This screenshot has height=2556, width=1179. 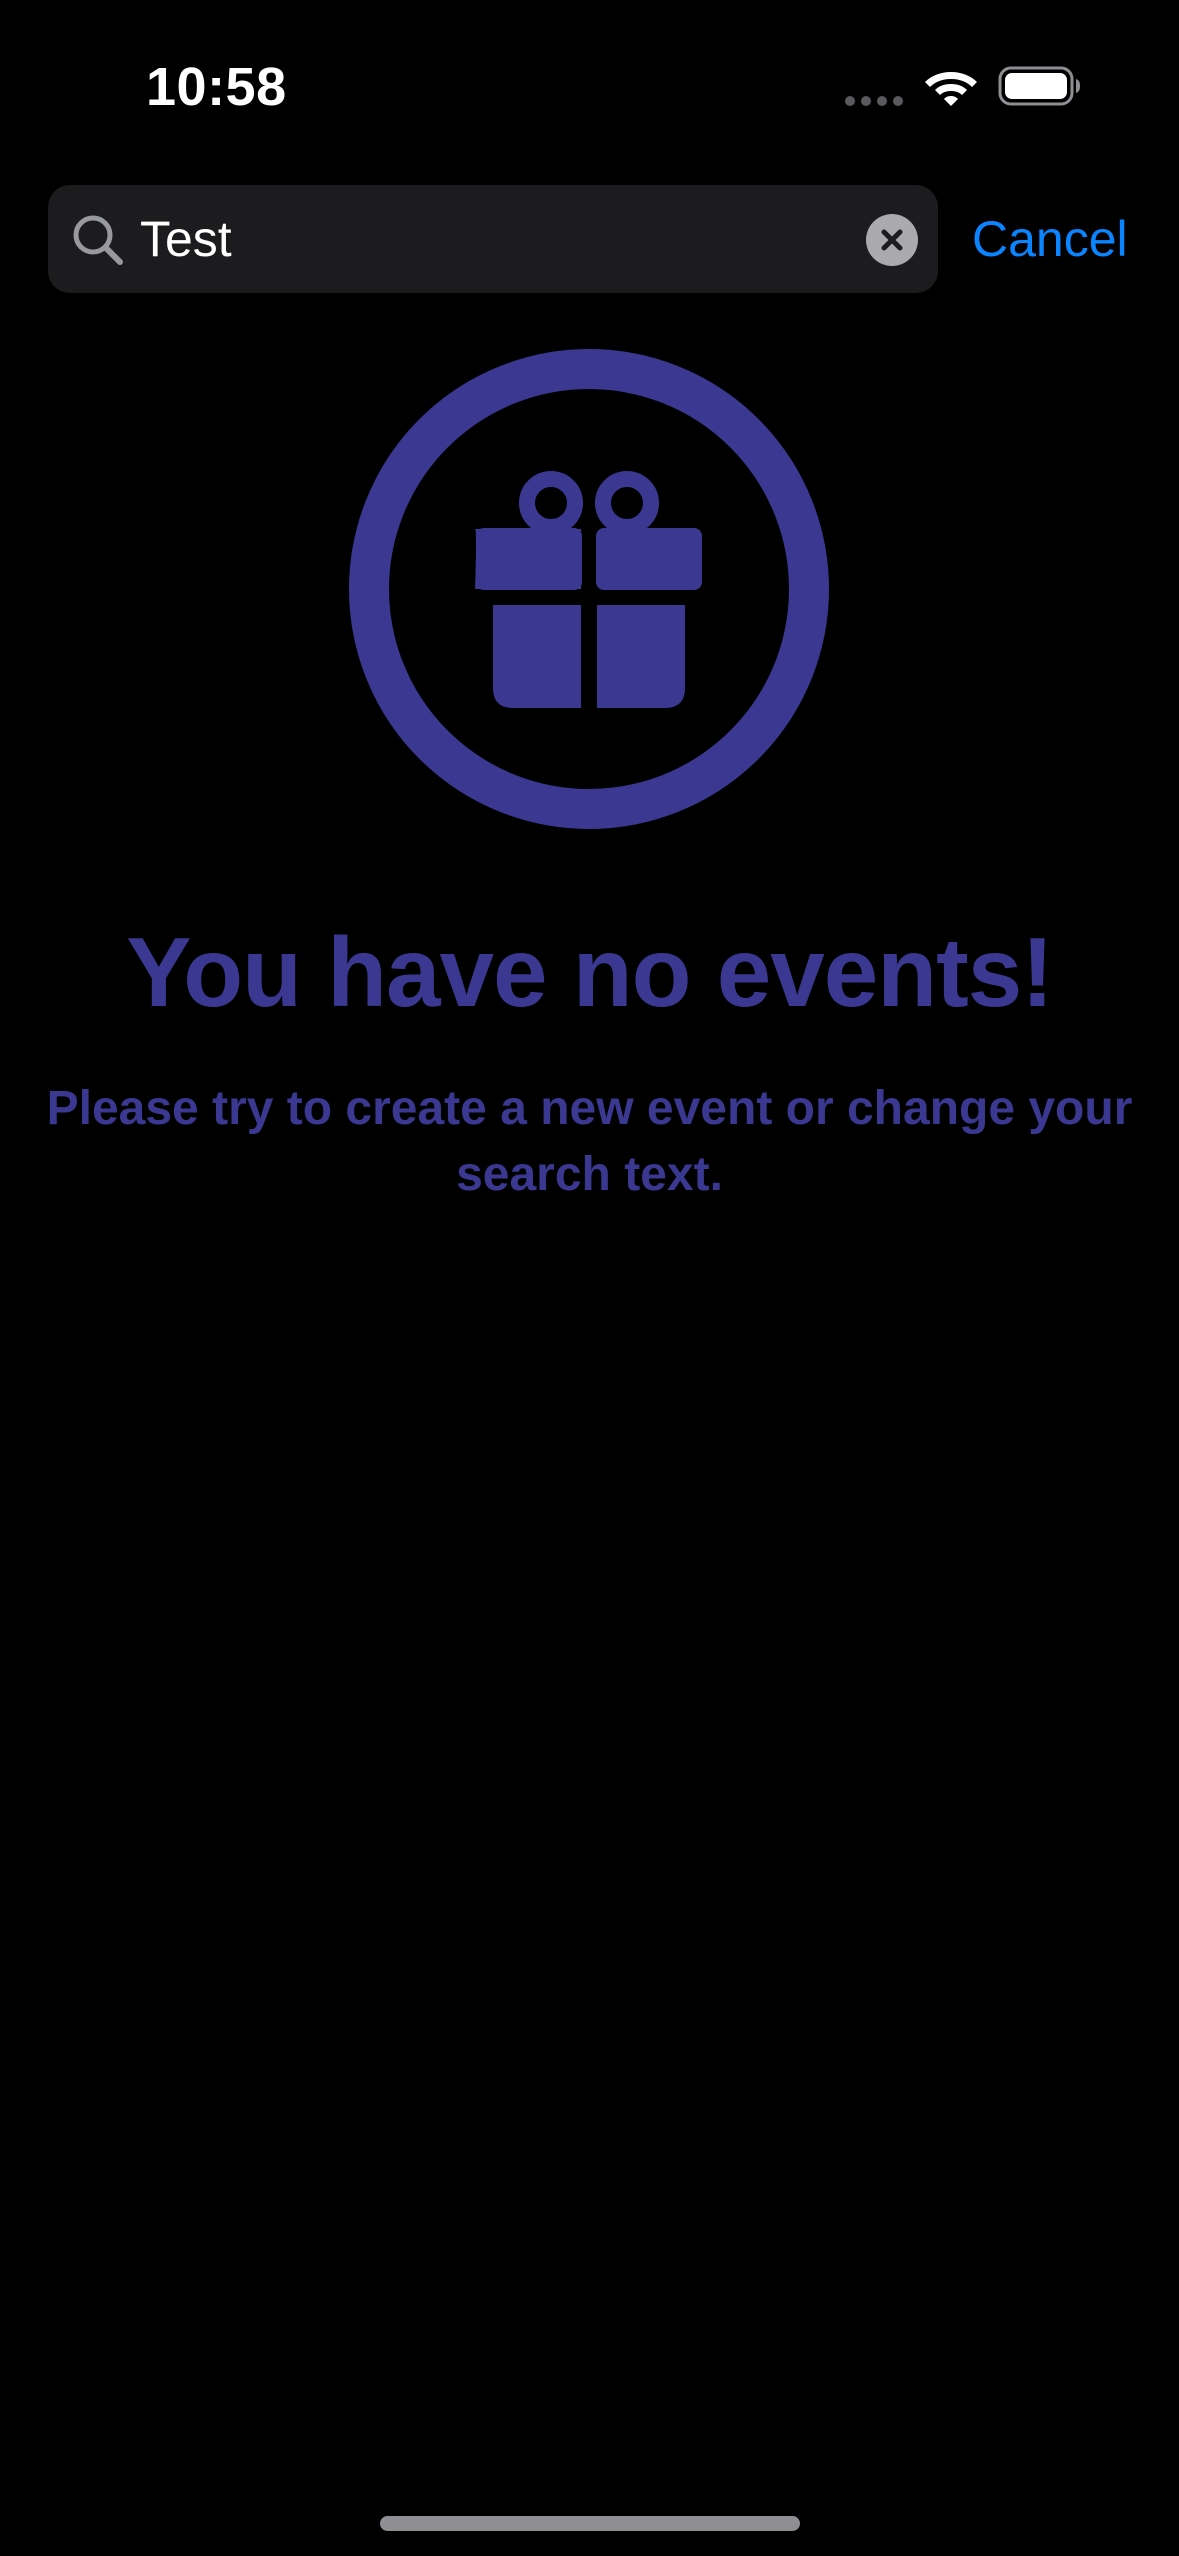 I want to click on cancel-button: Cancel, so click(x=1050, y=239).